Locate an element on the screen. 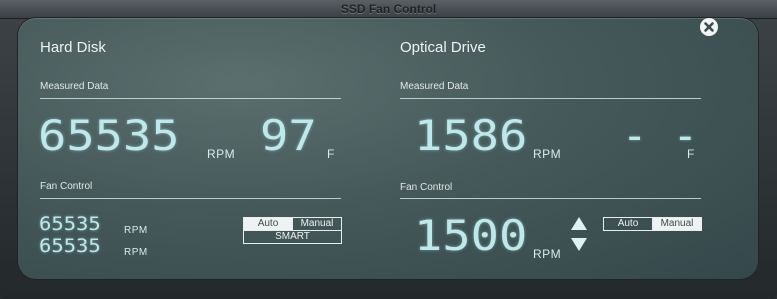 This screenshot has height=299, width=777. optical-drive-rpm-unit: RPM is located at coordinates (547, 154).